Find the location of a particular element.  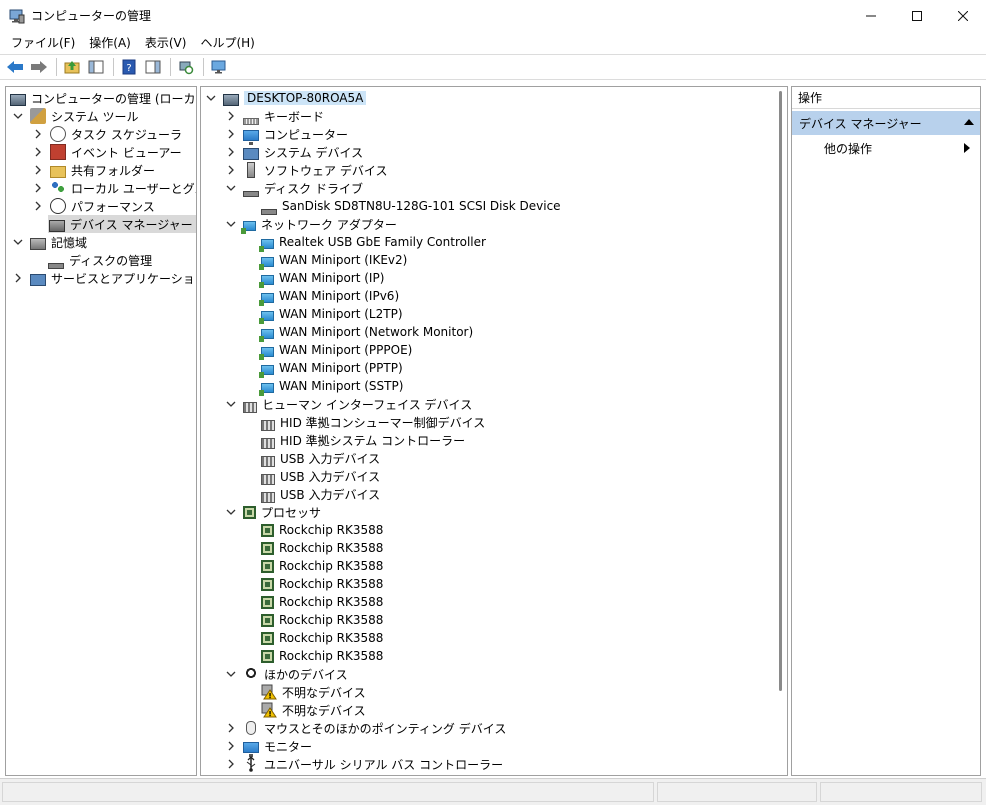

device-label: USB 入力デバイス is located at coordinates (330, 476).